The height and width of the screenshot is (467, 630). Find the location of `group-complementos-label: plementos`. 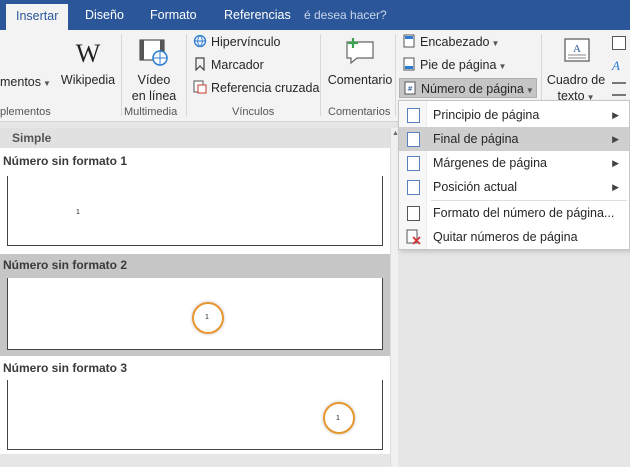

group-complementos-label: plementos is located at coordinates (25, 112).